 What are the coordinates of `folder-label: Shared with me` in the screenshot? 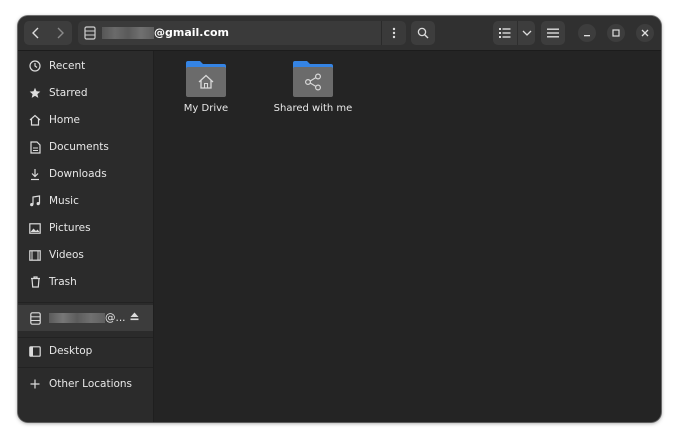 It's located at (313, 108).